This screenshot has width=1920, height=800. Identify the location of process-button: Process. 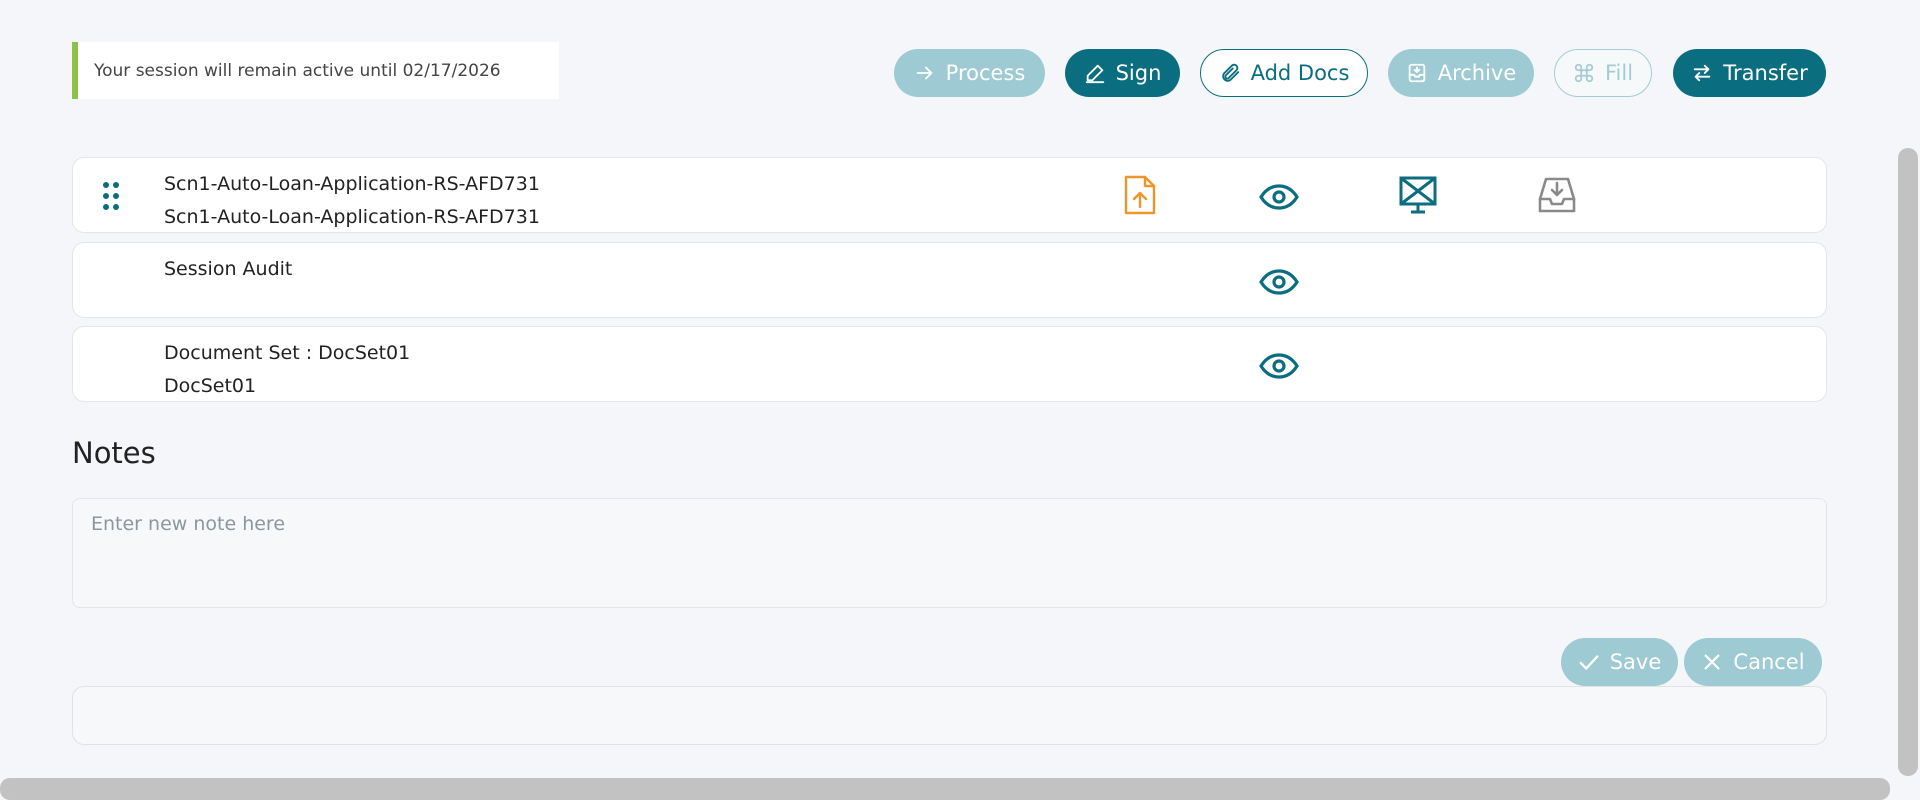
(969, 73).